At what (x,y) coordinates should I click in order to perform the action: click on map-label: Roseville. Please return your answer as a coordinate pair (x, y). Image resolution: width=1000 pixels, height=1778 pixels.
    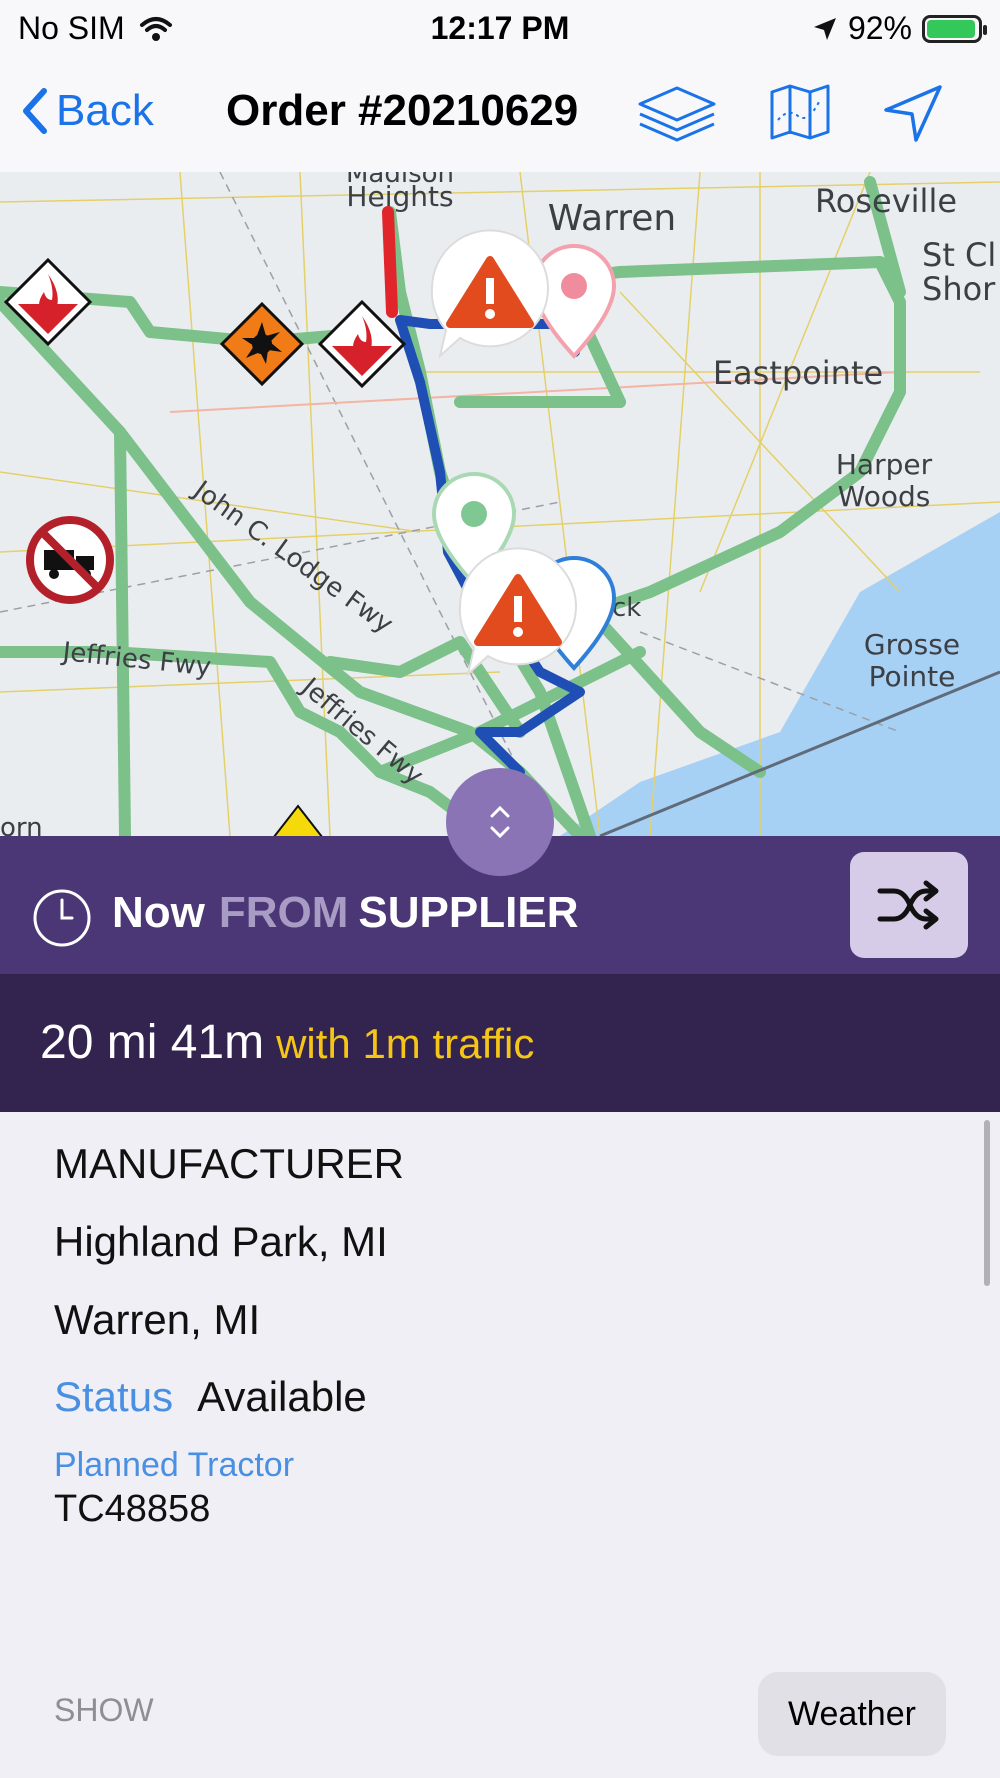
    Looking at the image, I should click on (886, 201).